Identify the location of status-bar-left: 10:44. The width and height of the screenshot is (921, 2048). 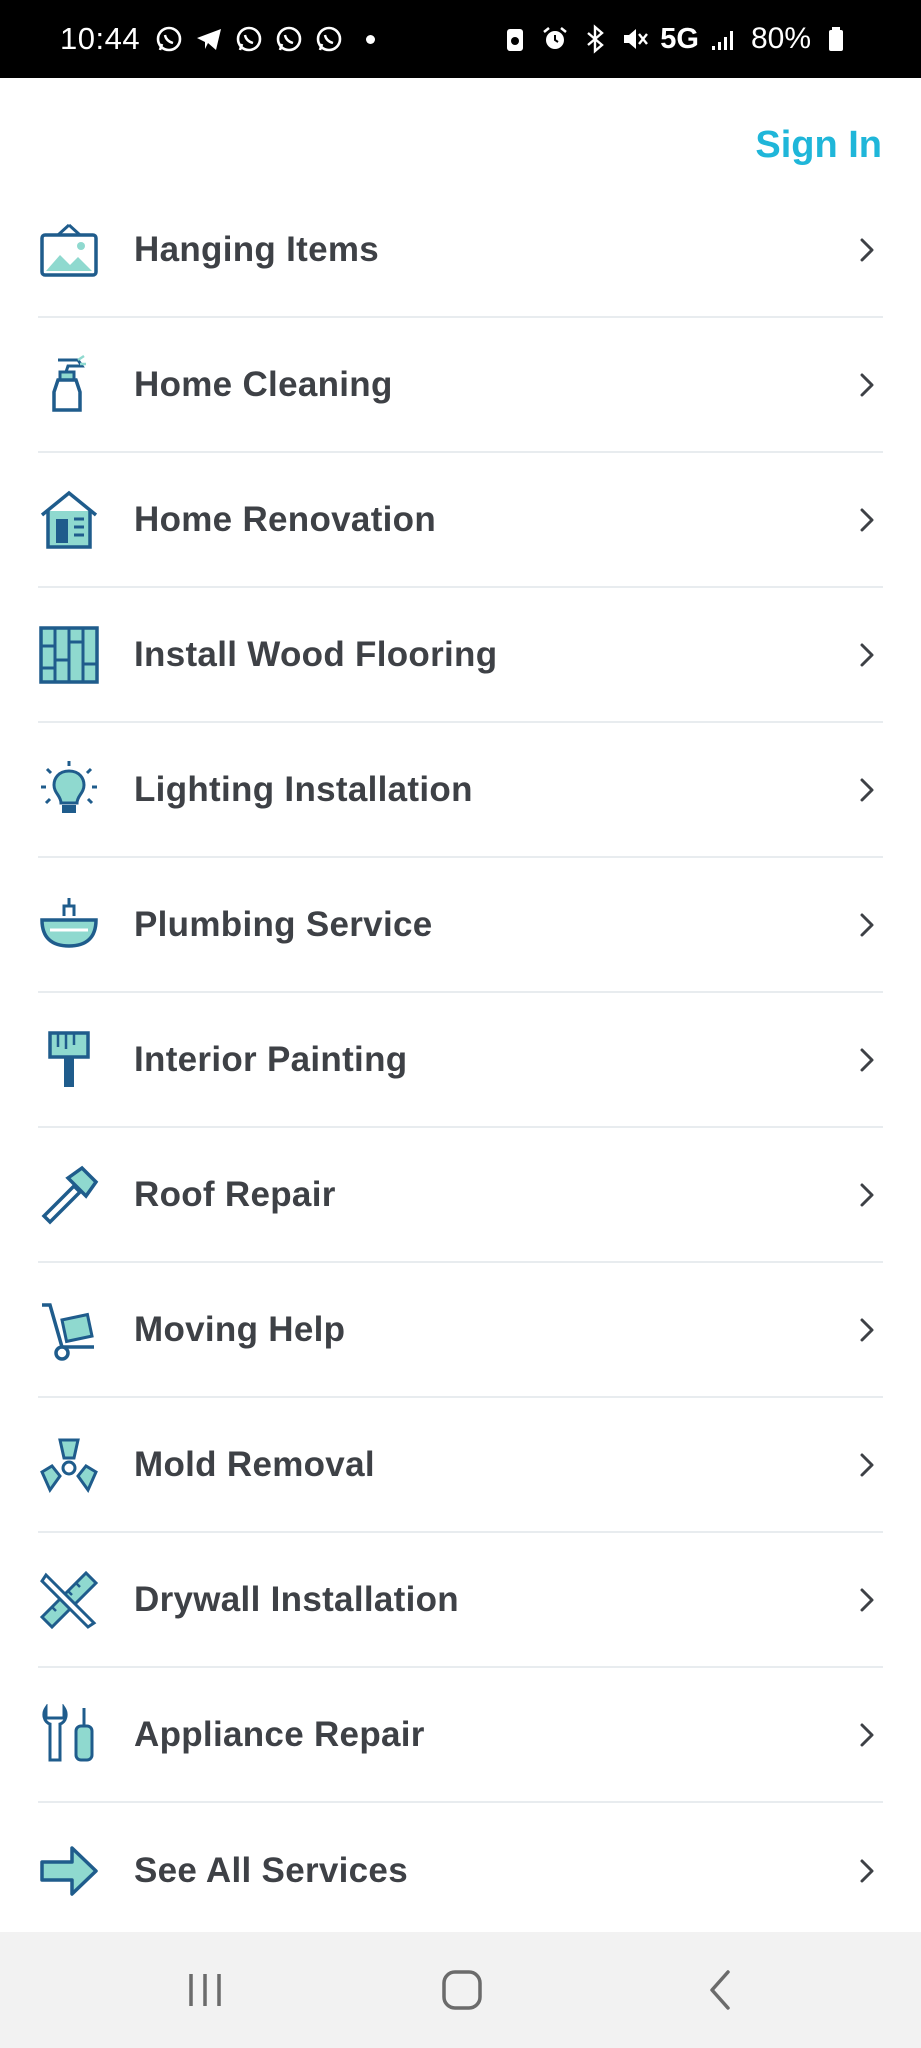
(218, 39).